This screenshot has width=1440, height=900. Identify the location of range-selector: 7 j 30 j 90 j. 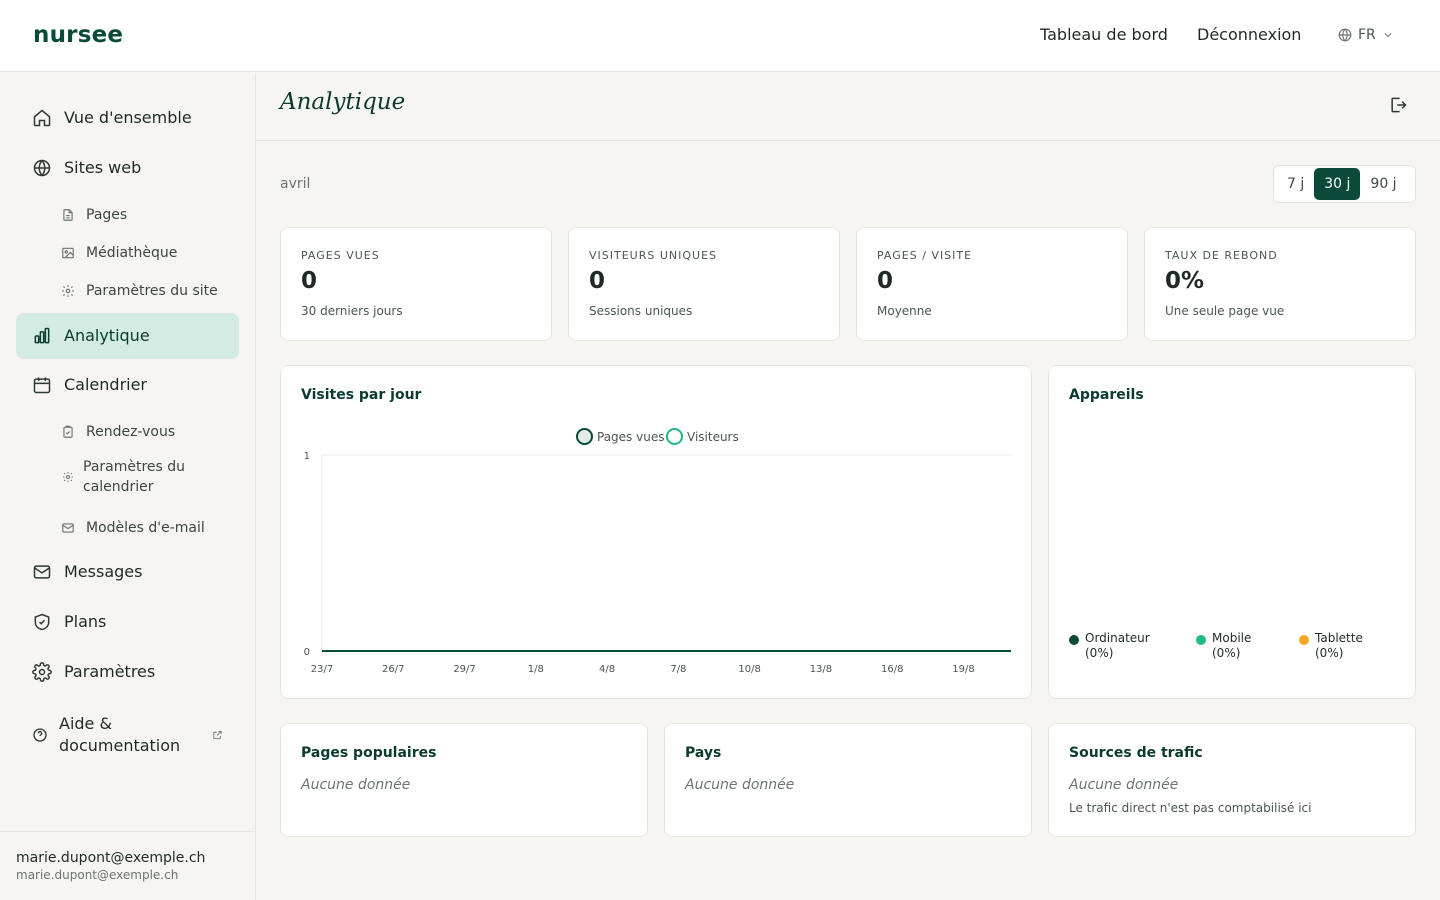
(1344, 184).